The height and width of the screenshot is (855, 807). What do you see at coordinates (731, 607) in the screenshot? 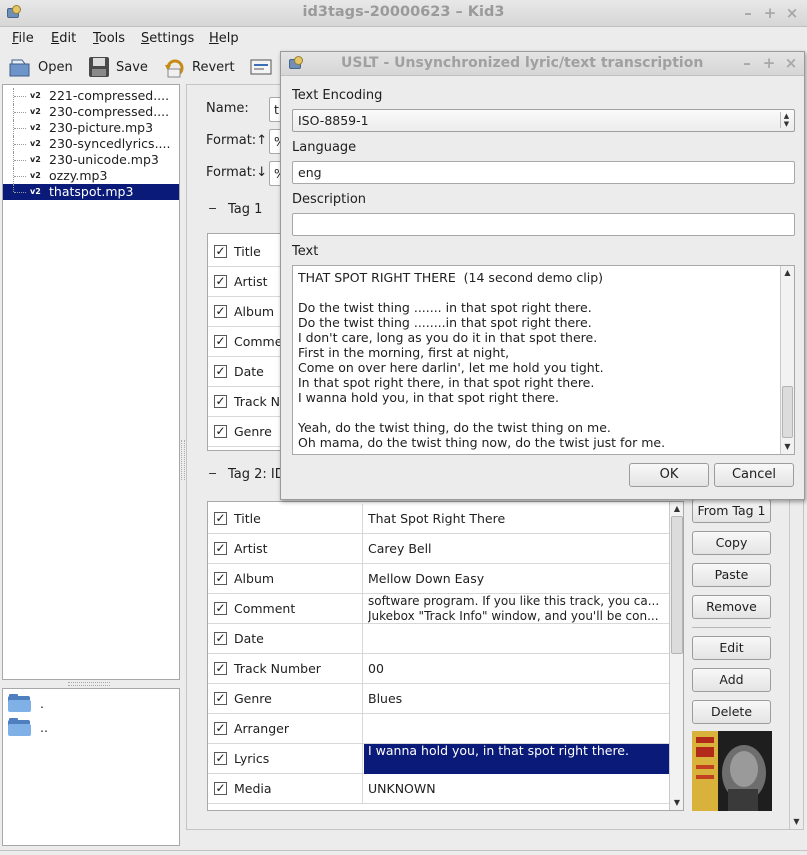
I see `remove-button: Remove` at bounding box center [731, 607].